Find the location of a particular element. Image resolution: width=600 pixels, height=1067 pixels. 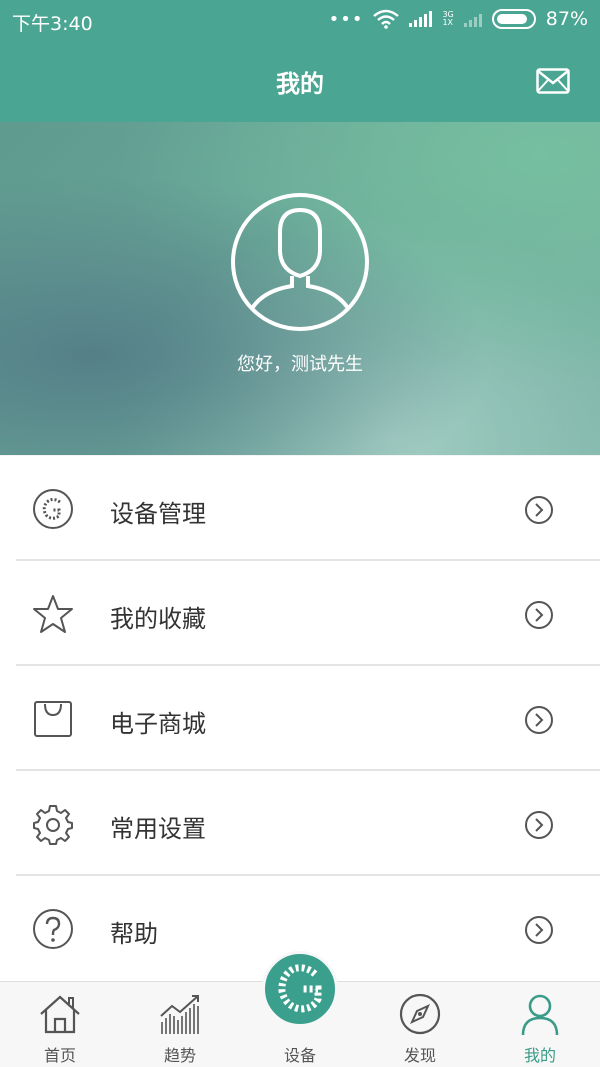

device-center-button is located at coordinates (300, 989).